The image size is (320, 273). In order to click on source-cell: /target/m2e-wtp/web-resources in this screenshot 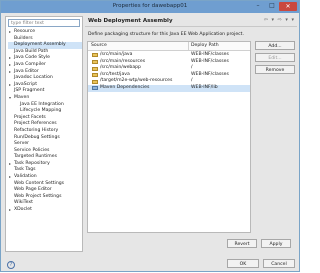, I will do `click(136, 81)`.